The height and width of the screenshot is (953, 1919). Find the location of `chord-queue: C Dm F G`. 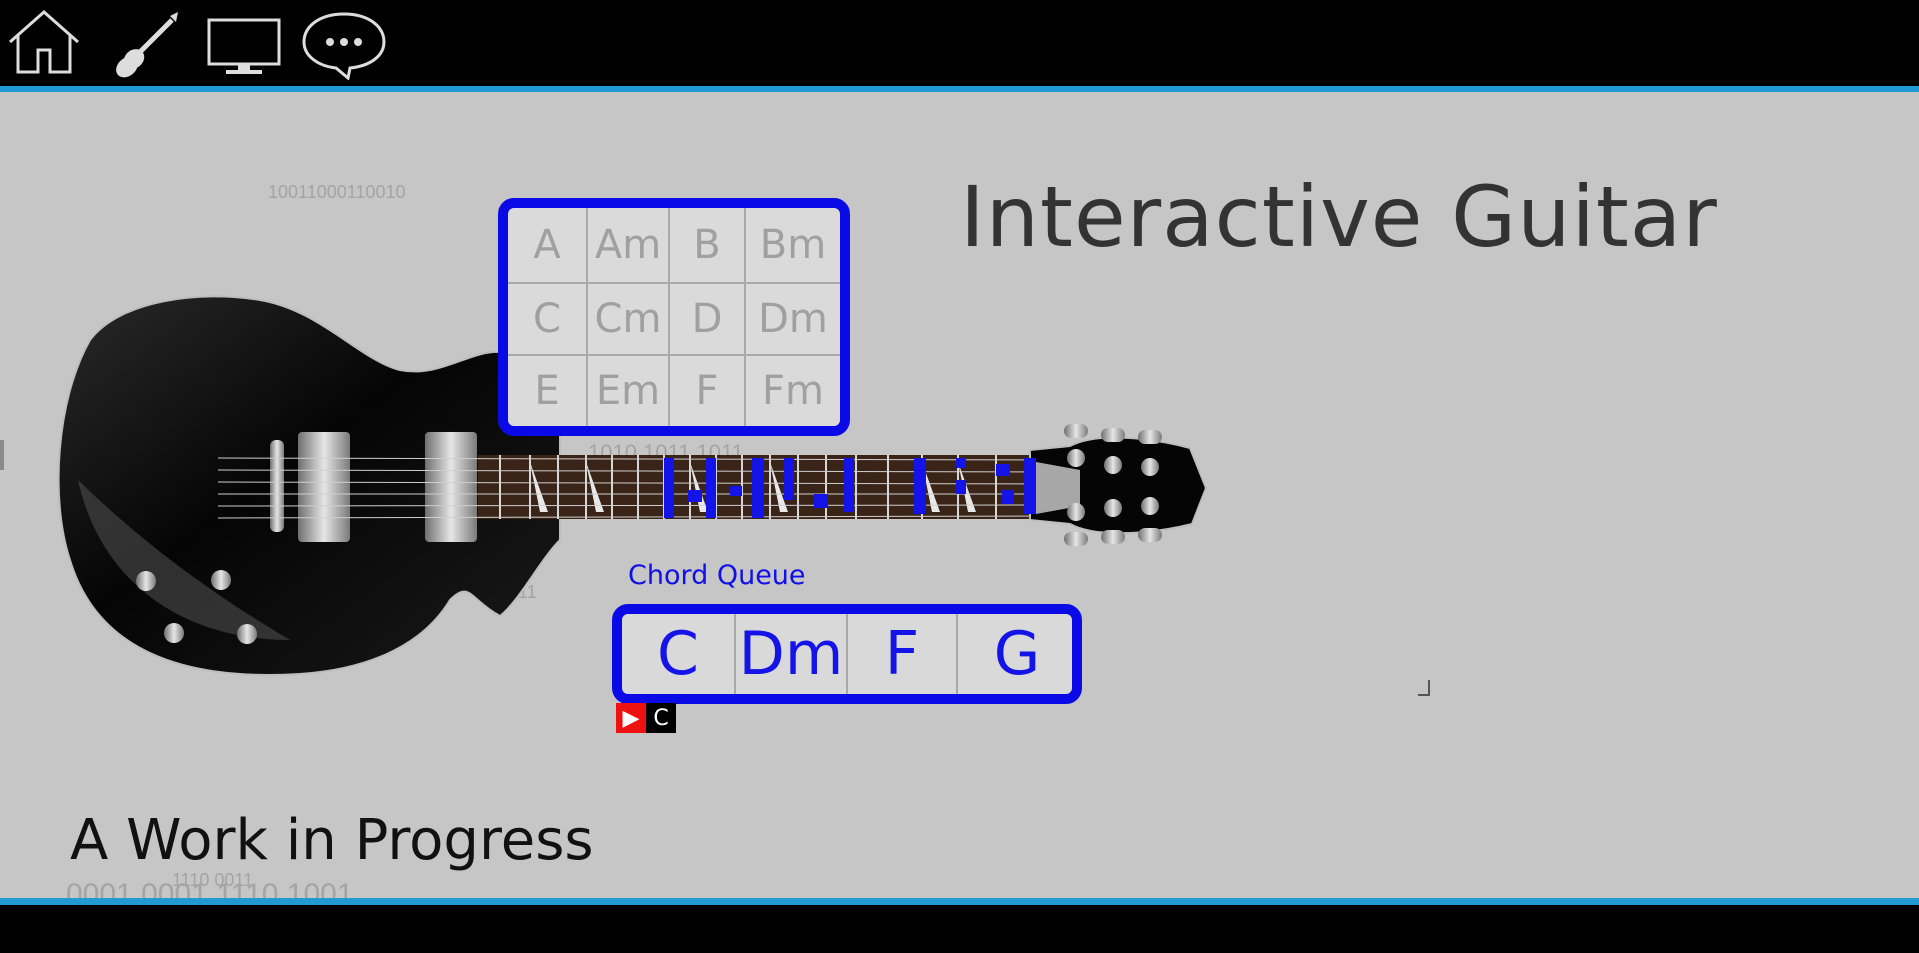

chord-queue: C Dm F G is located at coordinates (847, 654).